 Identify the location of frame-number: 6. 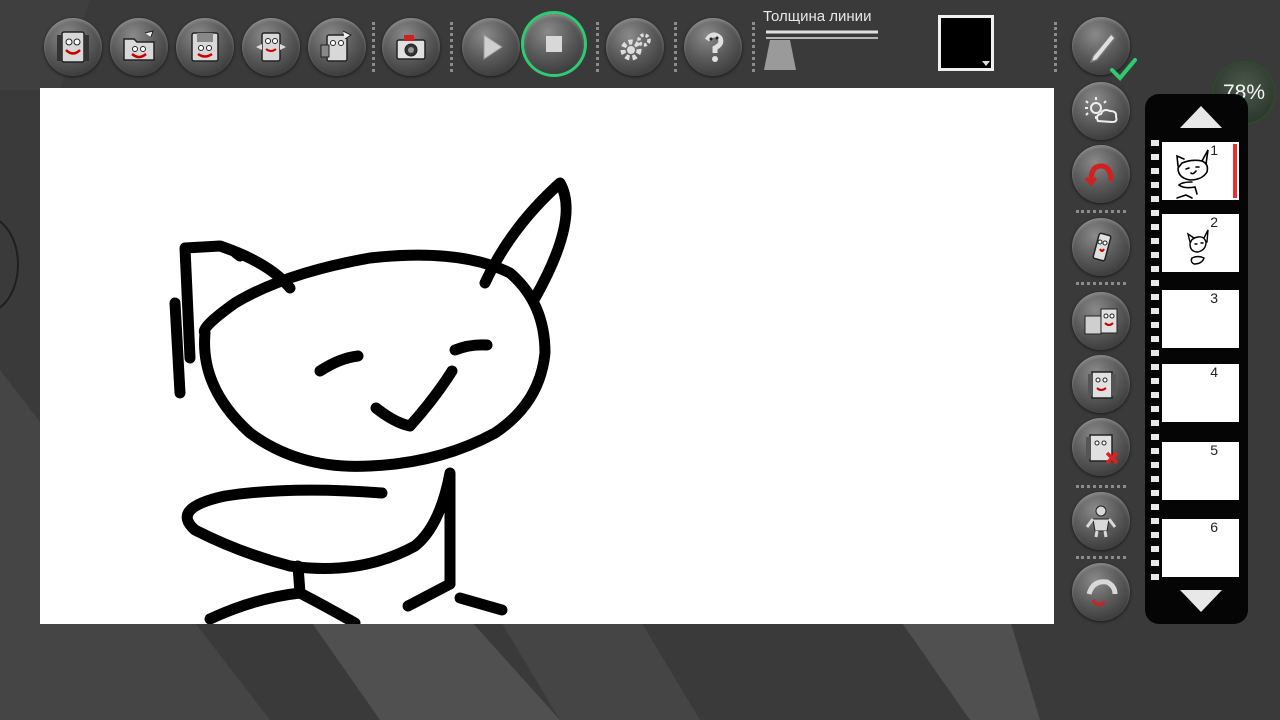
(1214, 527).